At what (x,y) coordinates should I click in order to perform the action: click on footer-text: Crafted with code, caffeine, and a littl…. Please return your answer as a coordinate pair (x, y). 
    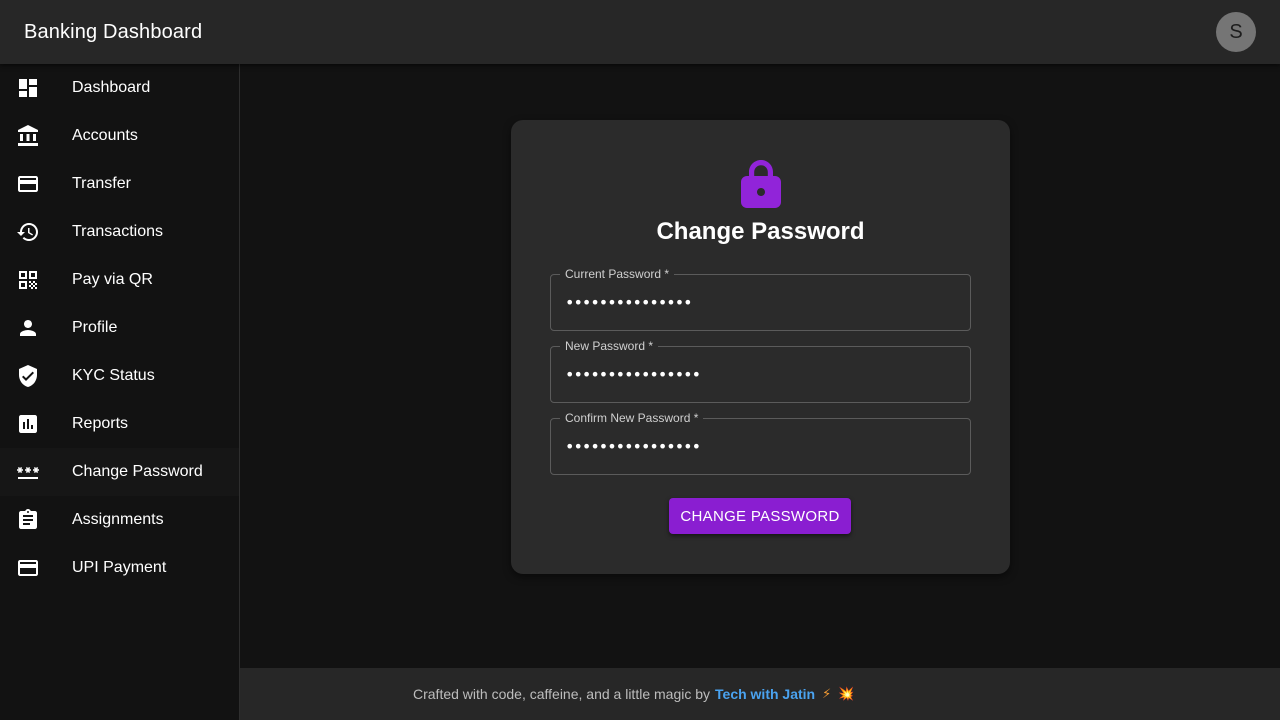
    Looking at the image, I should click on (562, 694).